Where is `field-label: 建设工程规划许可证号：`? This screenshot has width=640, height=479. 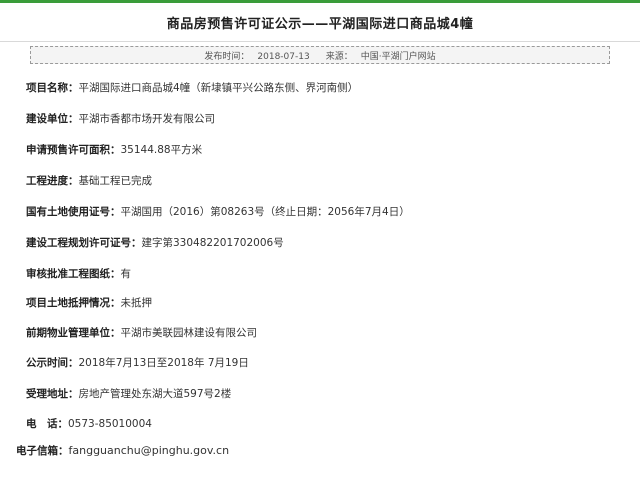
field-label: 建设工程规划许可证号： is located at coordinates (84, 243).